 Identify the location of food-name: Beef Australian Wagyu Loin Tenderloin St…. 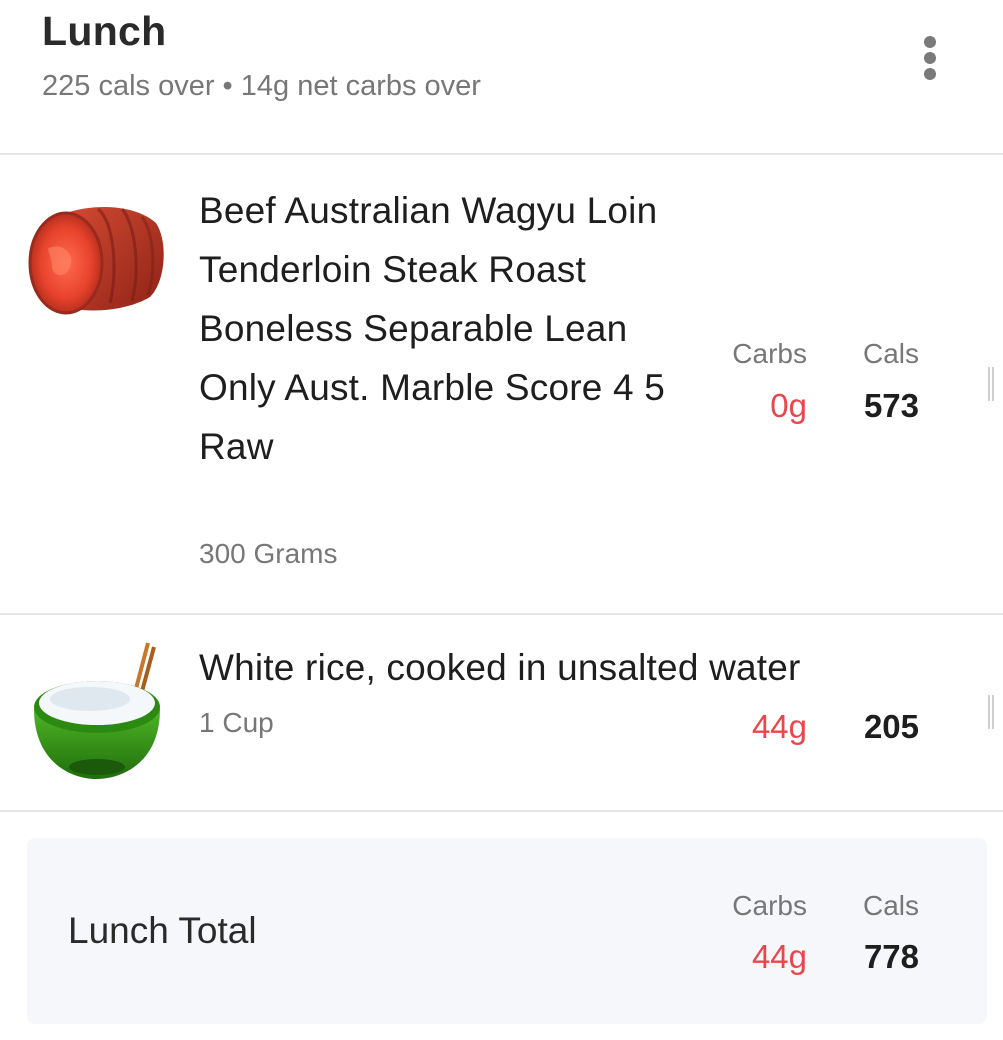
(432, 328).